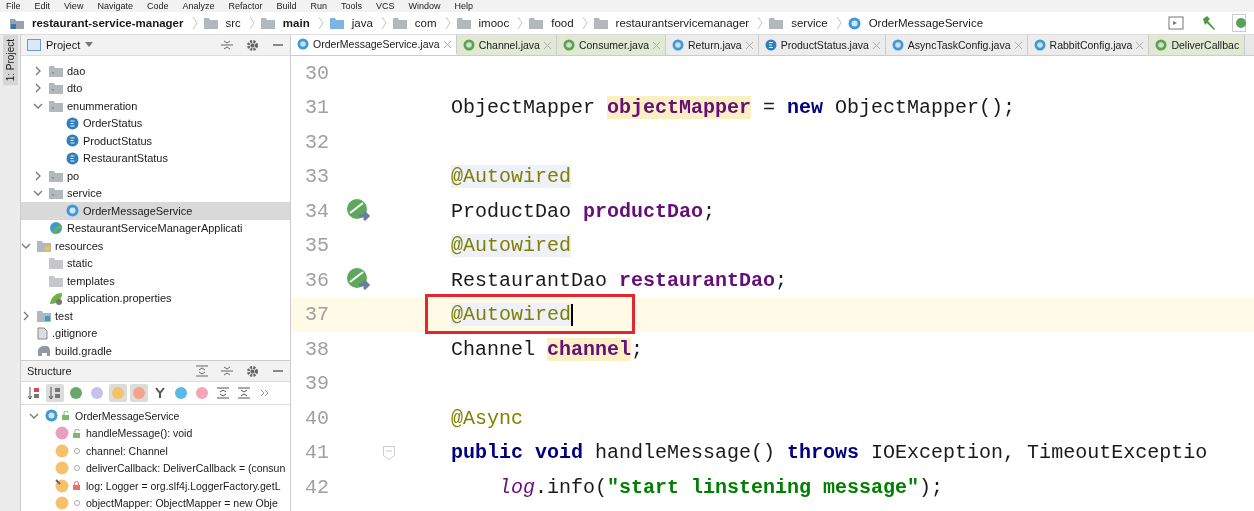 The image size is (1254, 511). Describe the element at coordinates (56, 228) in the screenshot. I see `spring-class-icon` at that location.